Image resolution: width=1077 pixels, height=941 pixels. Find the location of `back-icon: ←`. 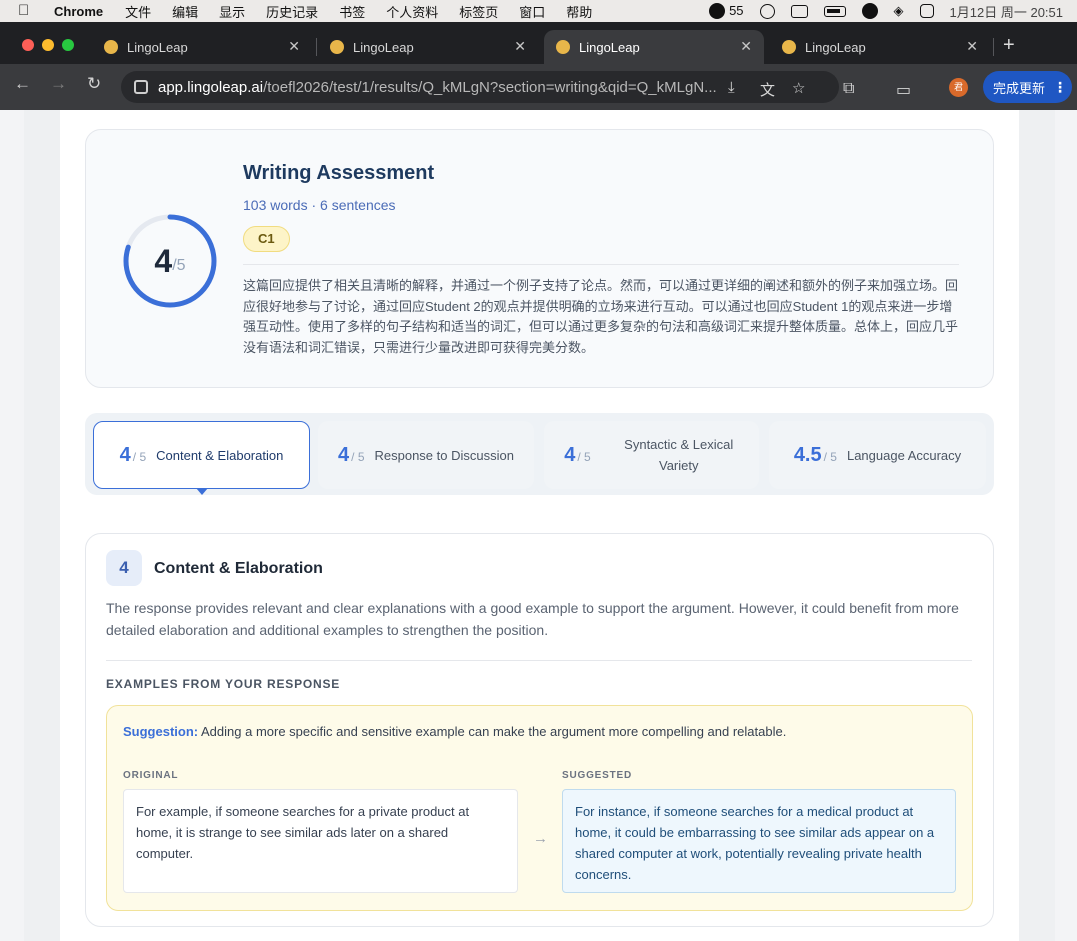

back-icon: ← is located at coordinates (22, 84).